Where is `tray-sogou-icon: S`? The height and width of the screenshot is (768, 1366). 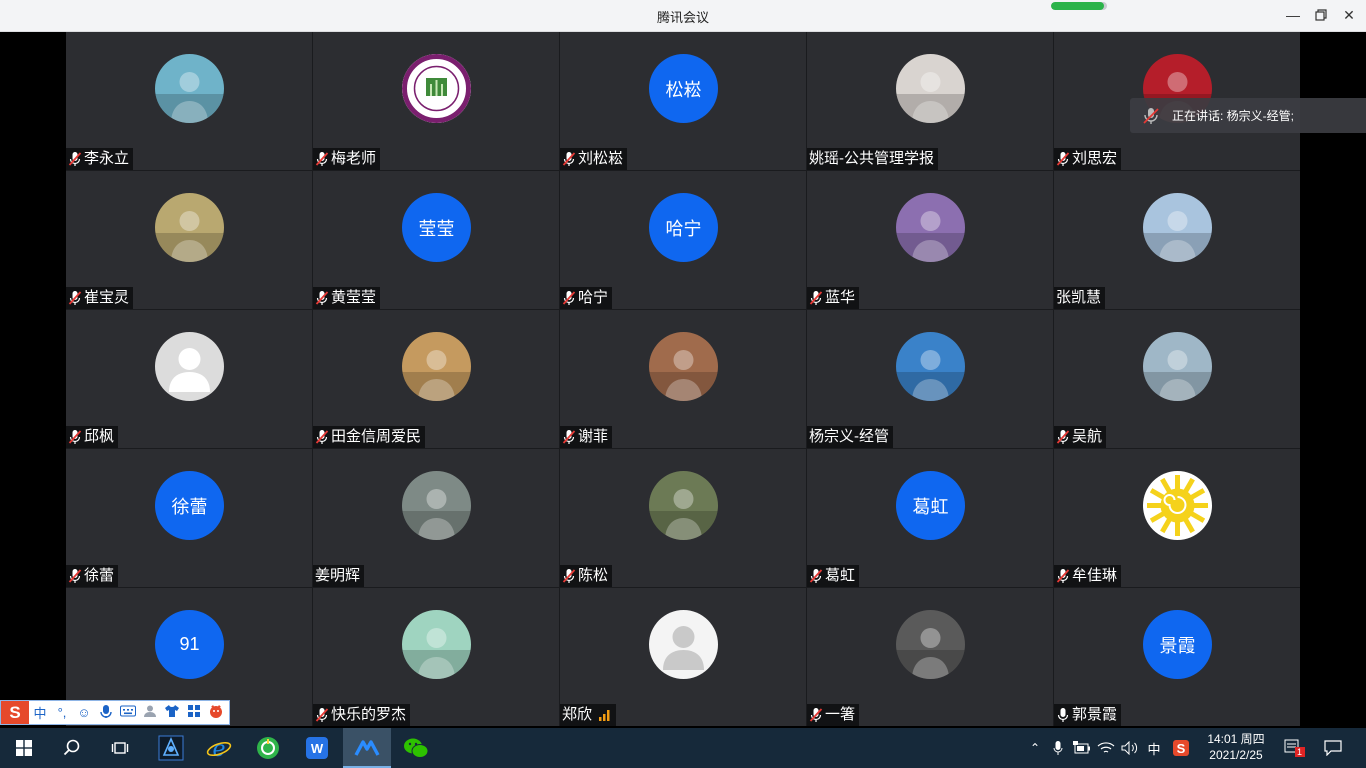
tray-sogou-icon: S is located at coordinates (1181, 748).